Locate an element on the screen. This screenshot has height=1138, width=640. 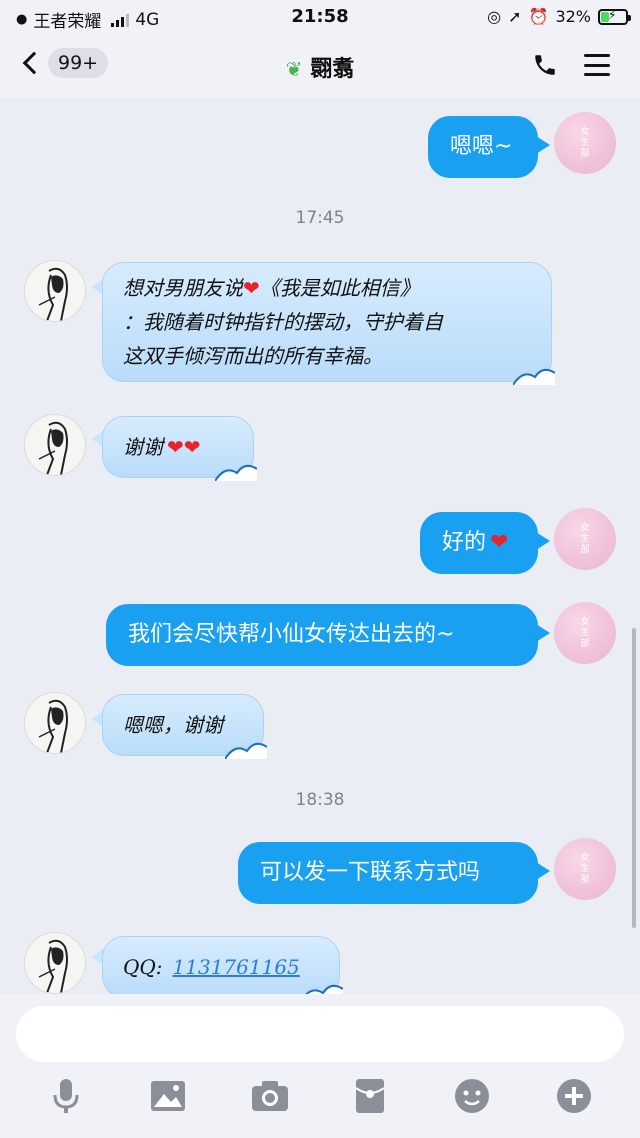
incoming-message: 谢谢 ❤❤ is located at coordinates (179, 448).